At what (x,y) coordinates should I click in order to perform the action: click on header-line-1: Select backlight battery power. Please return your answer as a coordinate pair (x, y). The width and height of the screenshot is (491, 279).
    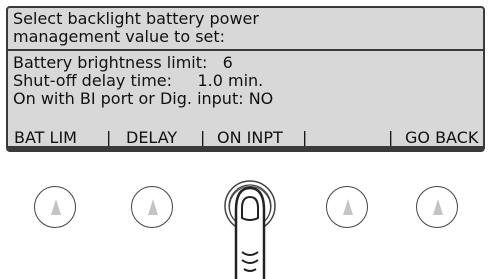
    Looking at the image, I should click on (136, 18).